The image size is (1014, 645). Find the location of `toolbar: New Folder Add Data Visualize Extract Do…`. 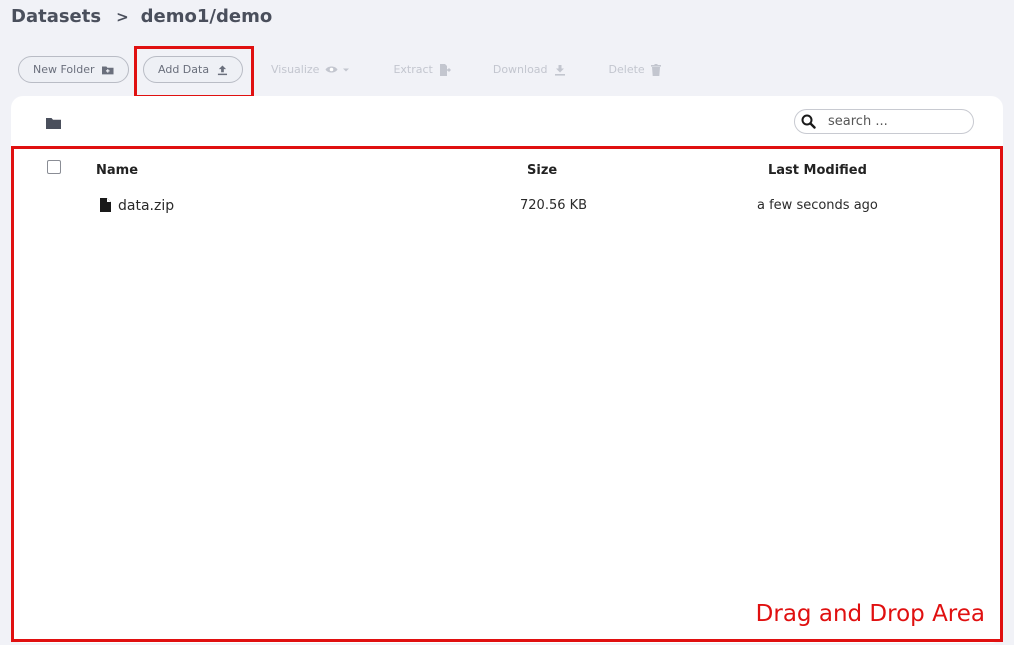

toolbar: New Folder Add Data Visualize Extract Do… is located at coordinates (339, 69).